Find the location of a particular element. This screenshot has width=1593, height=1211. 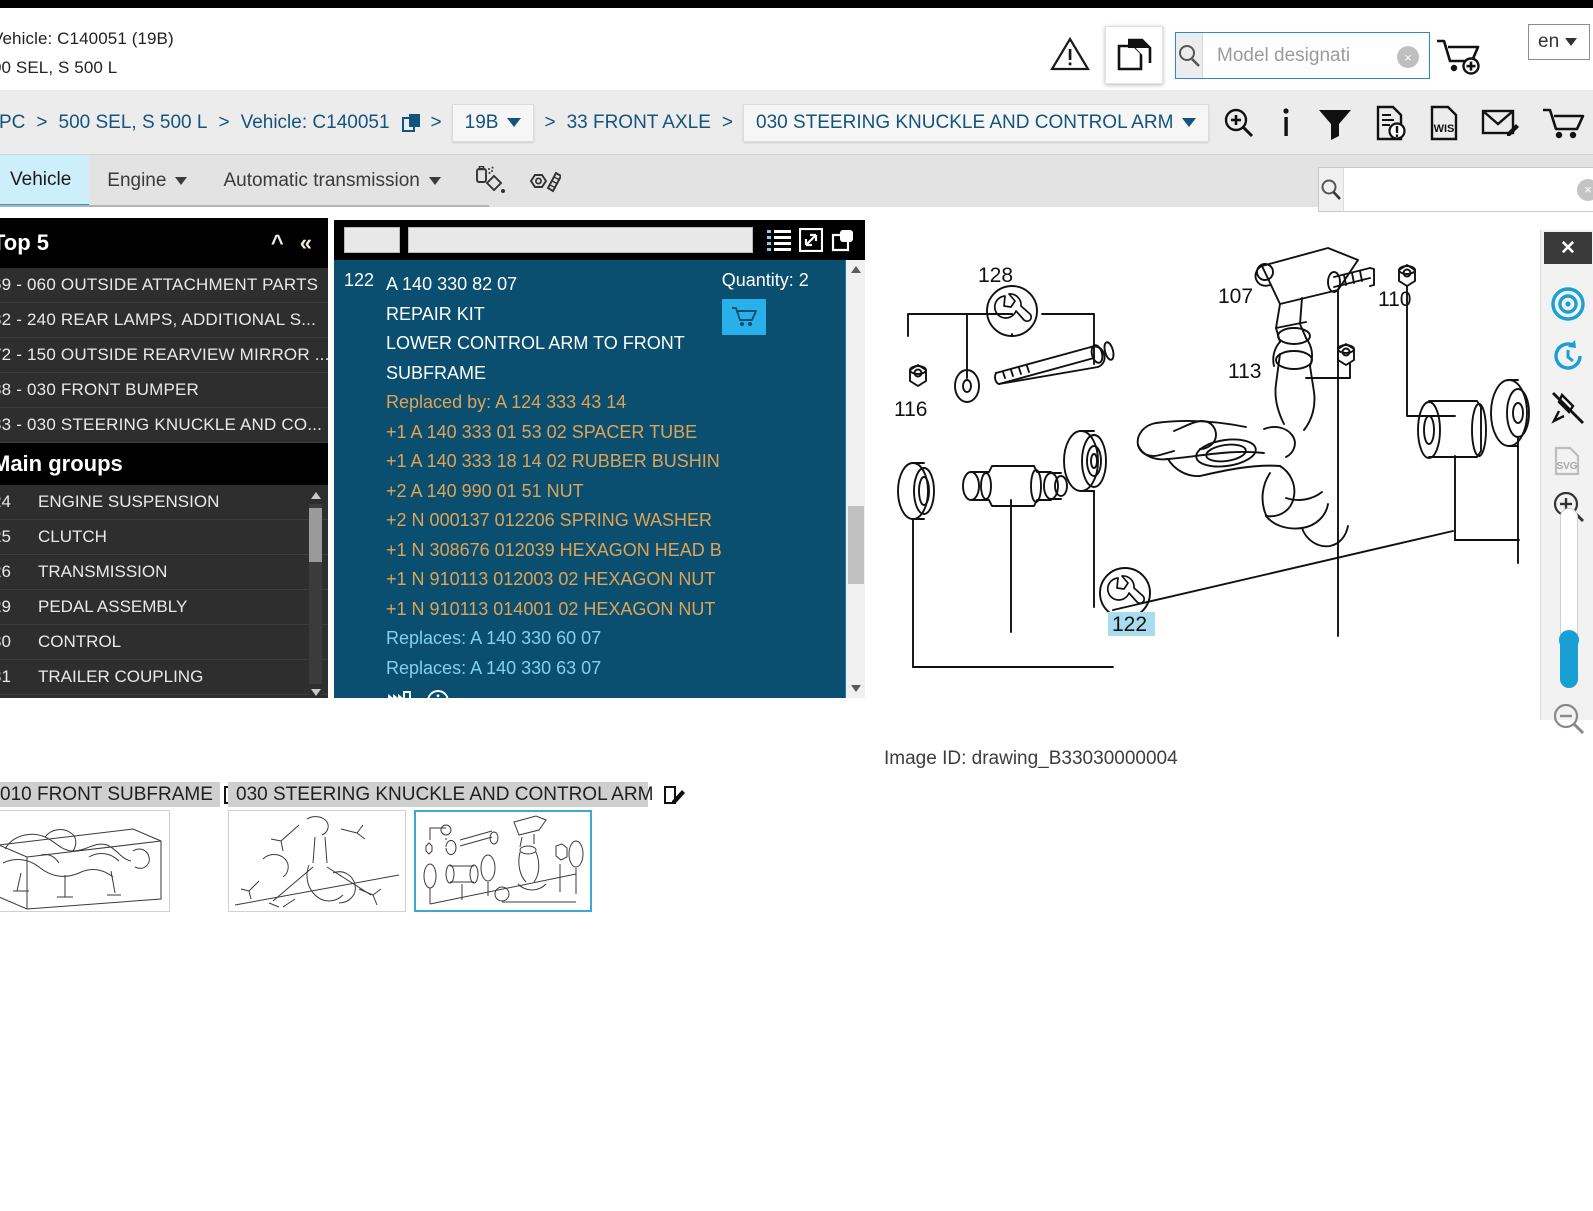

top5-item-0: 69 - 060 OUTSIDE ATTACHMENT PARTS is located at coordinates (164, 285).